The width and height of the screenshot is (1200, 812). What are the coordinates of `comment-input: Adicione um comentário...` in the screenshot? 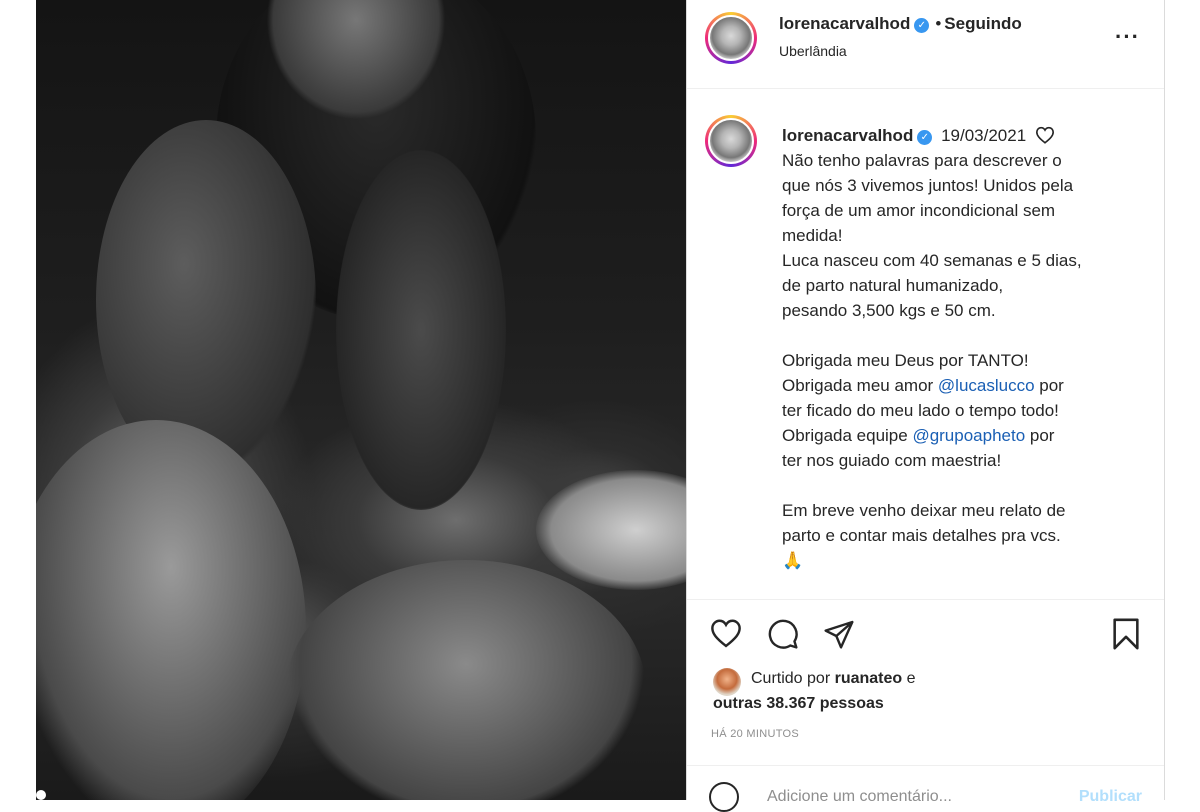 It's located at (859, 797).